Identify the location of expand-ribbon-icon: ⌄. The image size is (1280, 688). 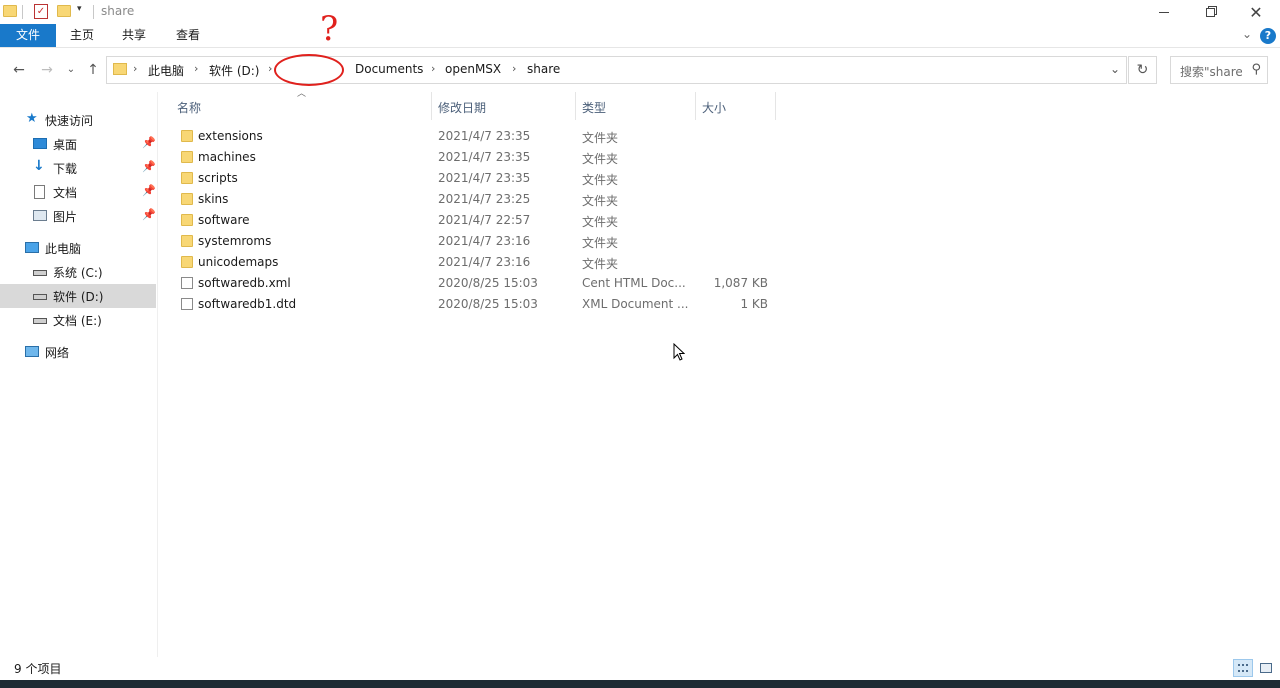
(1247, 34).